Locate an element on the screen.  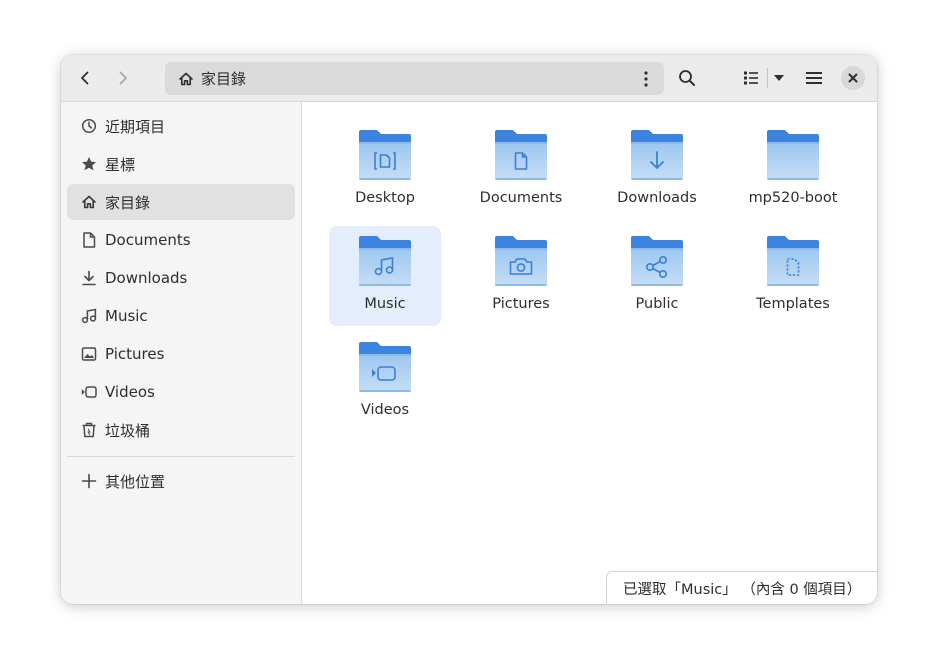
folder-item: Documents is located at coordinates (521, 170).